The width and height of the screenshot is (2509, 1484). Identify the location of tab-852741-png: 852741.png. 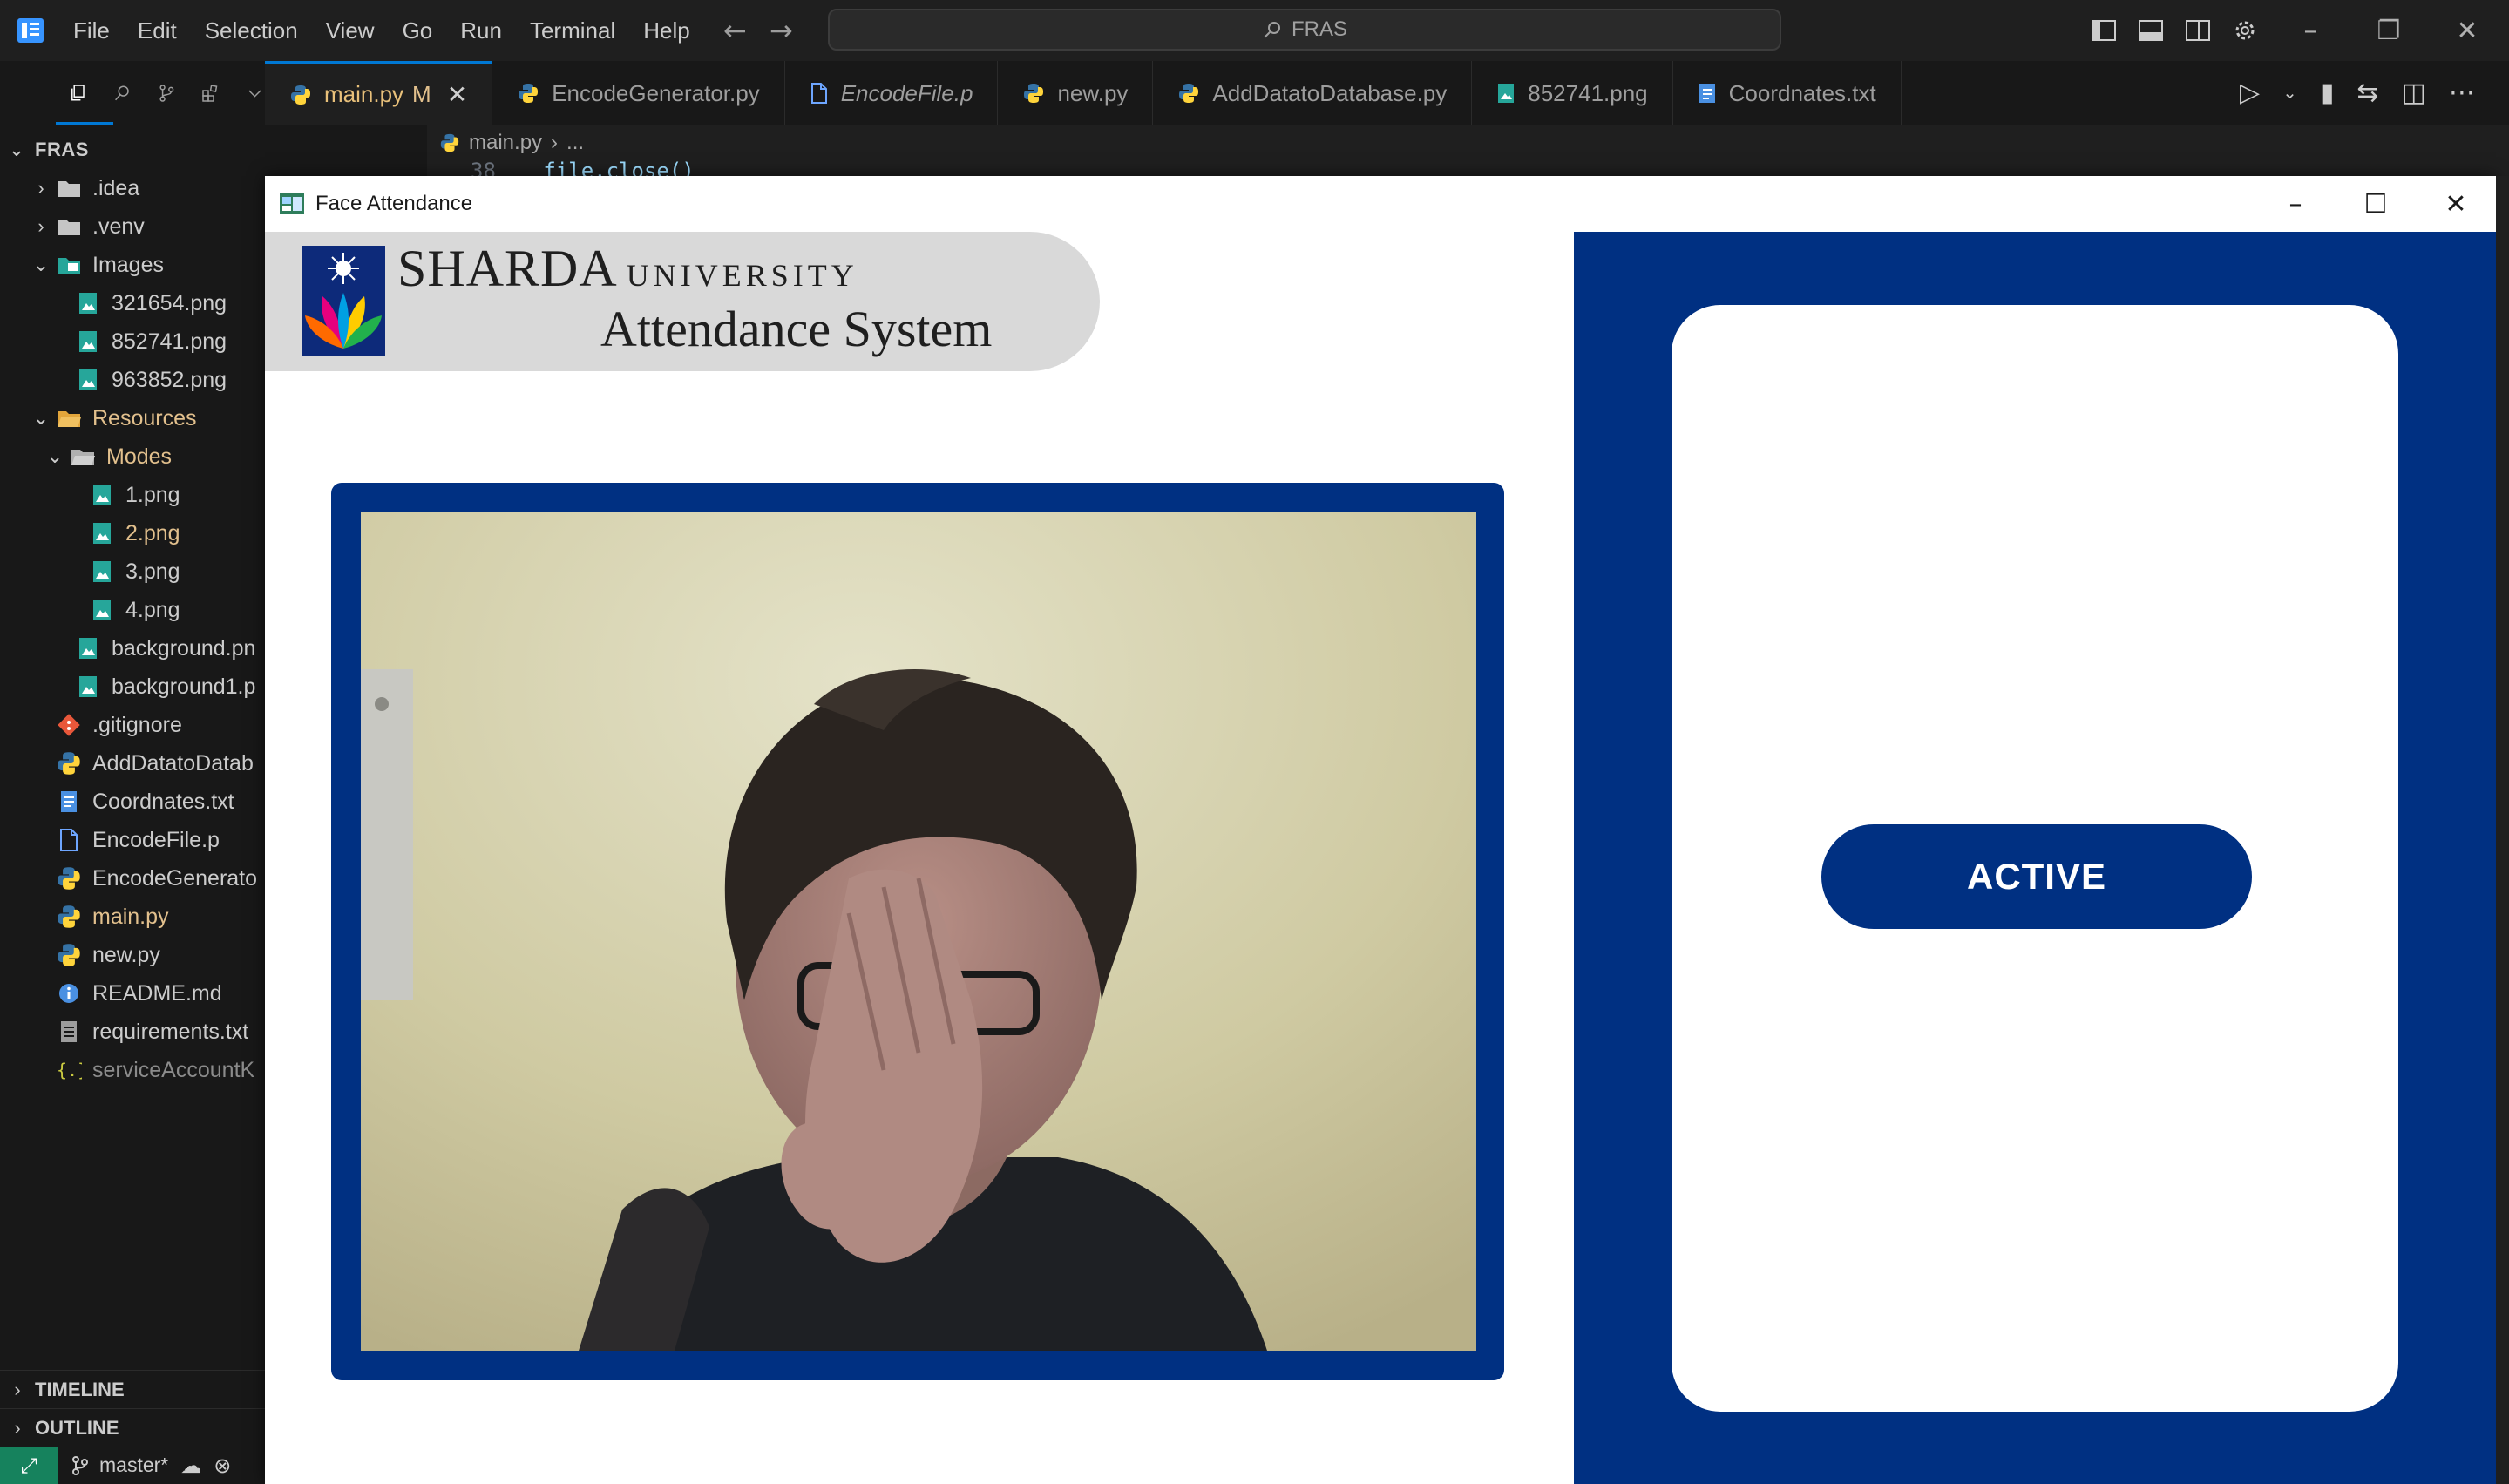
(1572, 93).